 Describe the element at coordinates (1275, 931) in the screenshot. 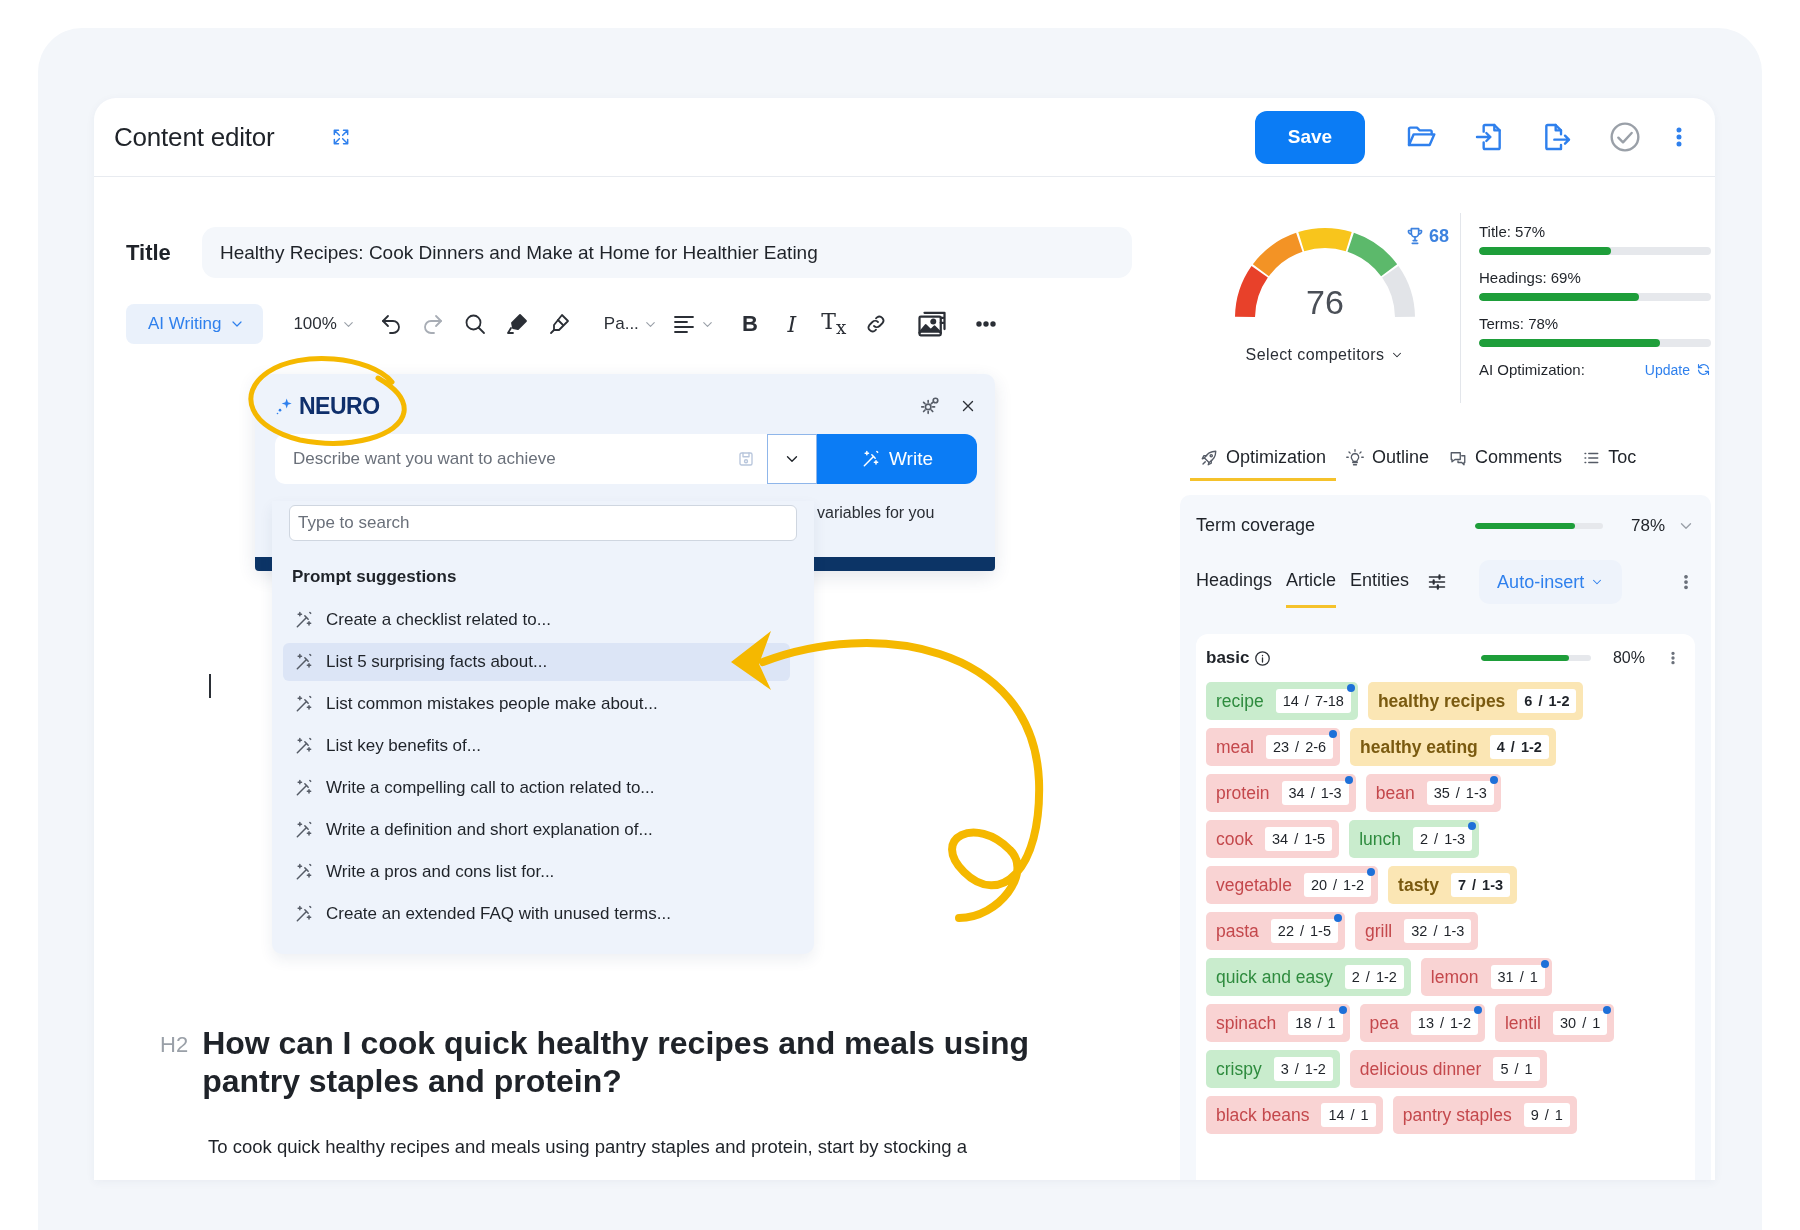

I see `term-tag: pasta 22 / 1-5` at that location.